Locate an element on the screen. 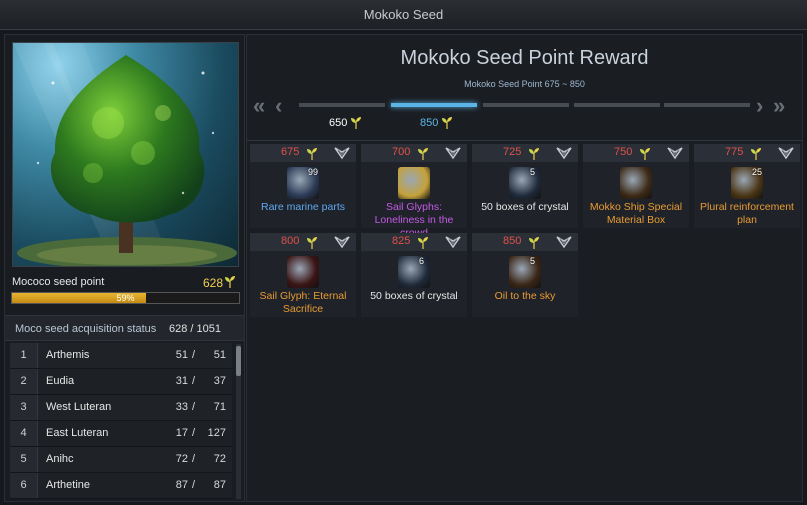  reward-cell: 800 Sail Glyph: Eternal Sacrifice is located at coordinates (303, 275).